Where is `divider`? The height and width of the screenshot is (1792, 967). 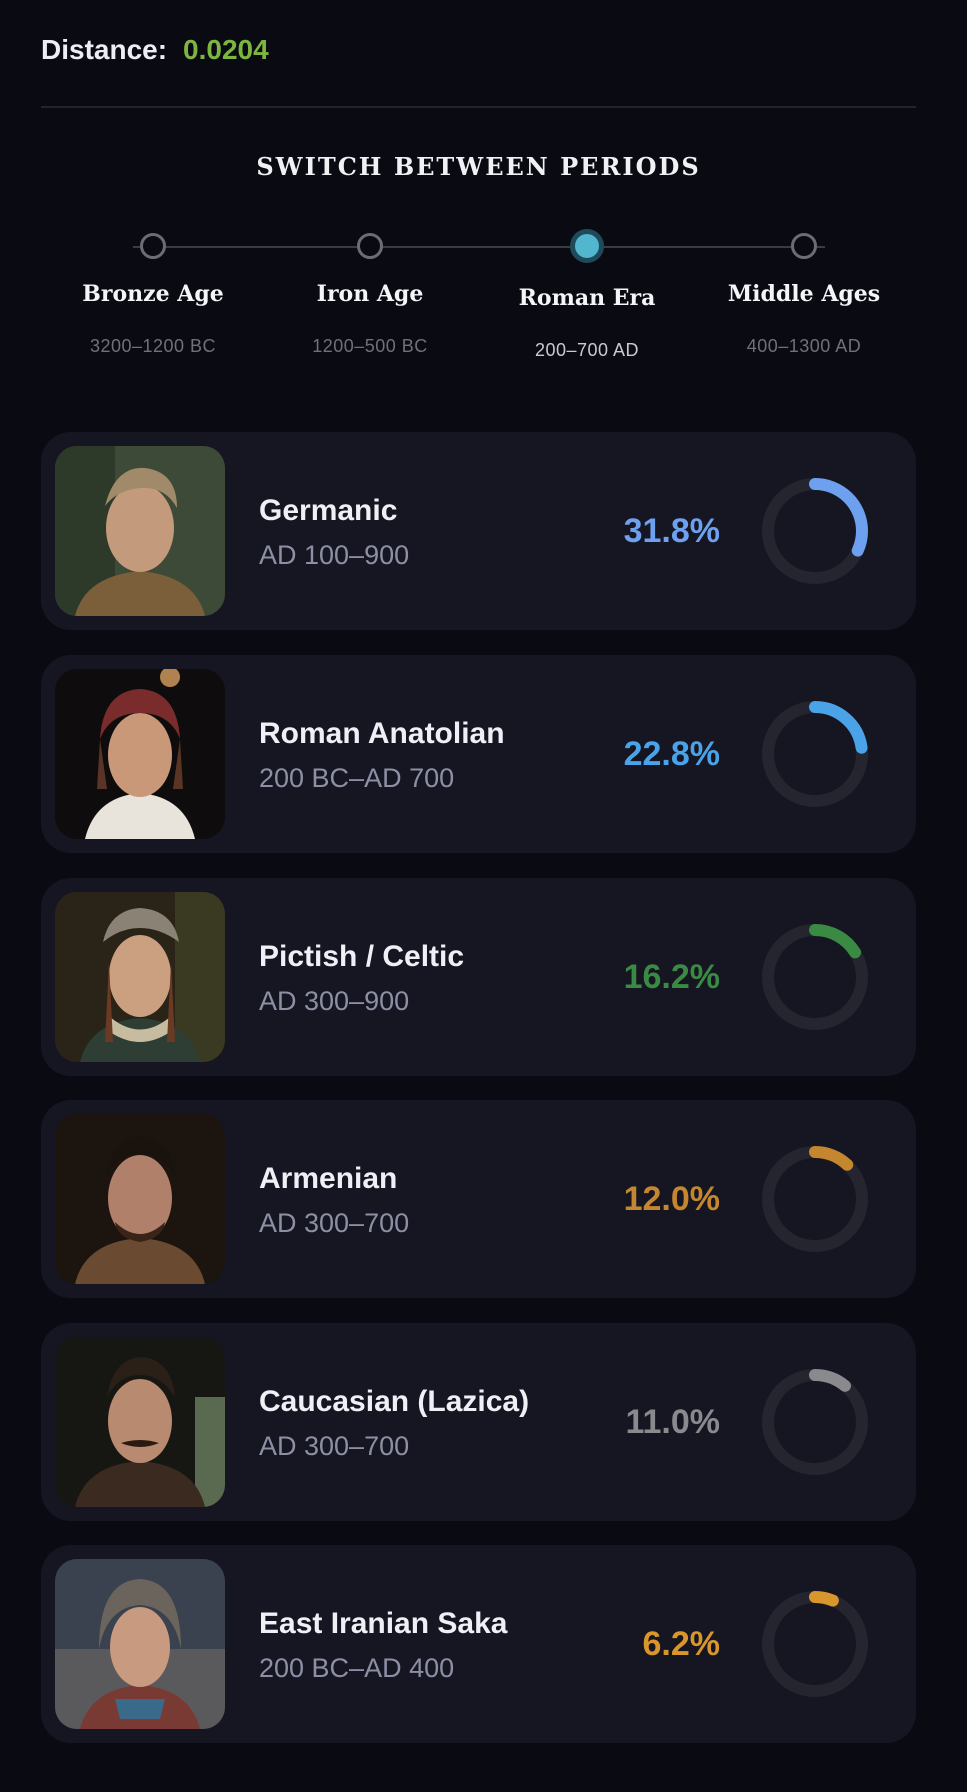 divider is located at coordinates (478, 107).